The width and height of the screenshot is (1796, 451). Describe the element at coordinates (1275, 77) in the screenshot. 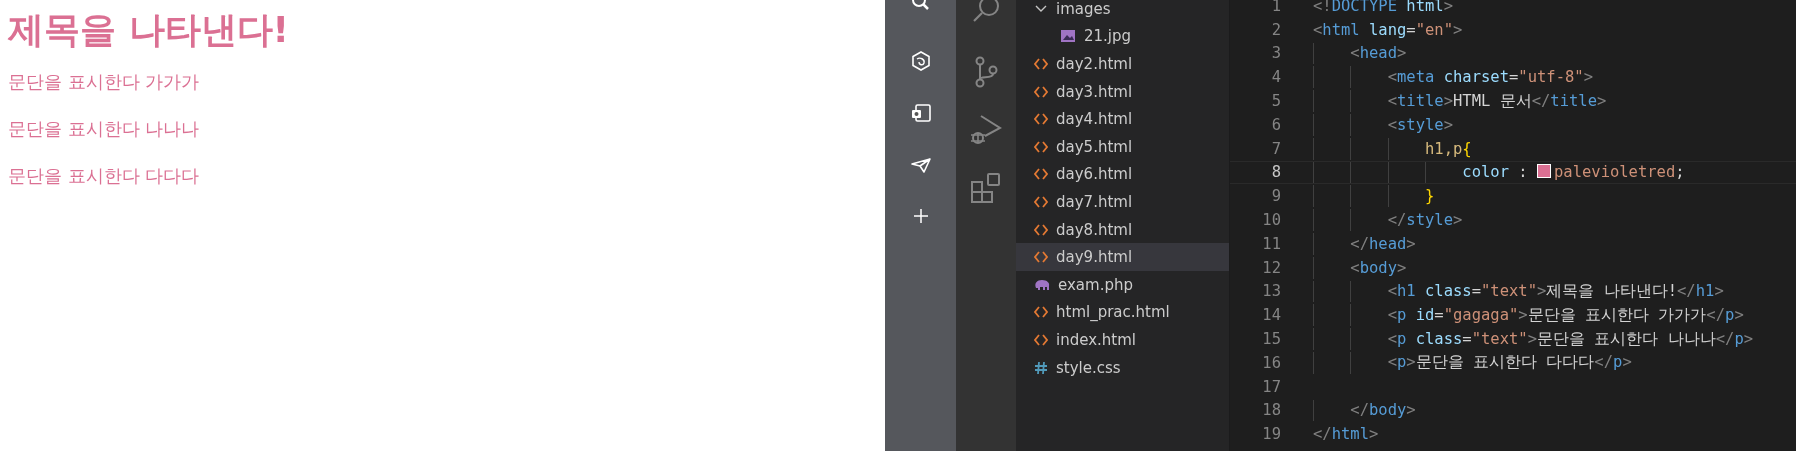

I see `line-number: 4` at that location.